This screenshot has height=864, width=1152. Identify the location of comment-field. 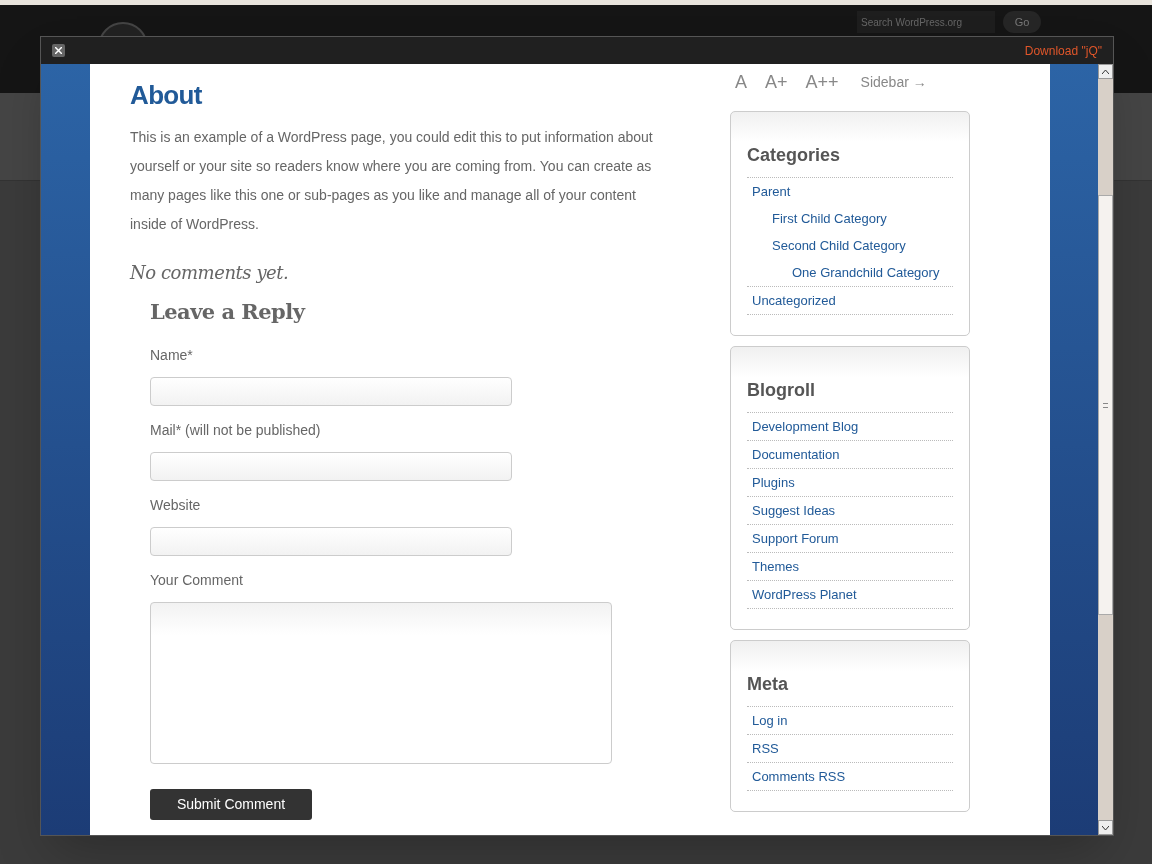
(381, 682).